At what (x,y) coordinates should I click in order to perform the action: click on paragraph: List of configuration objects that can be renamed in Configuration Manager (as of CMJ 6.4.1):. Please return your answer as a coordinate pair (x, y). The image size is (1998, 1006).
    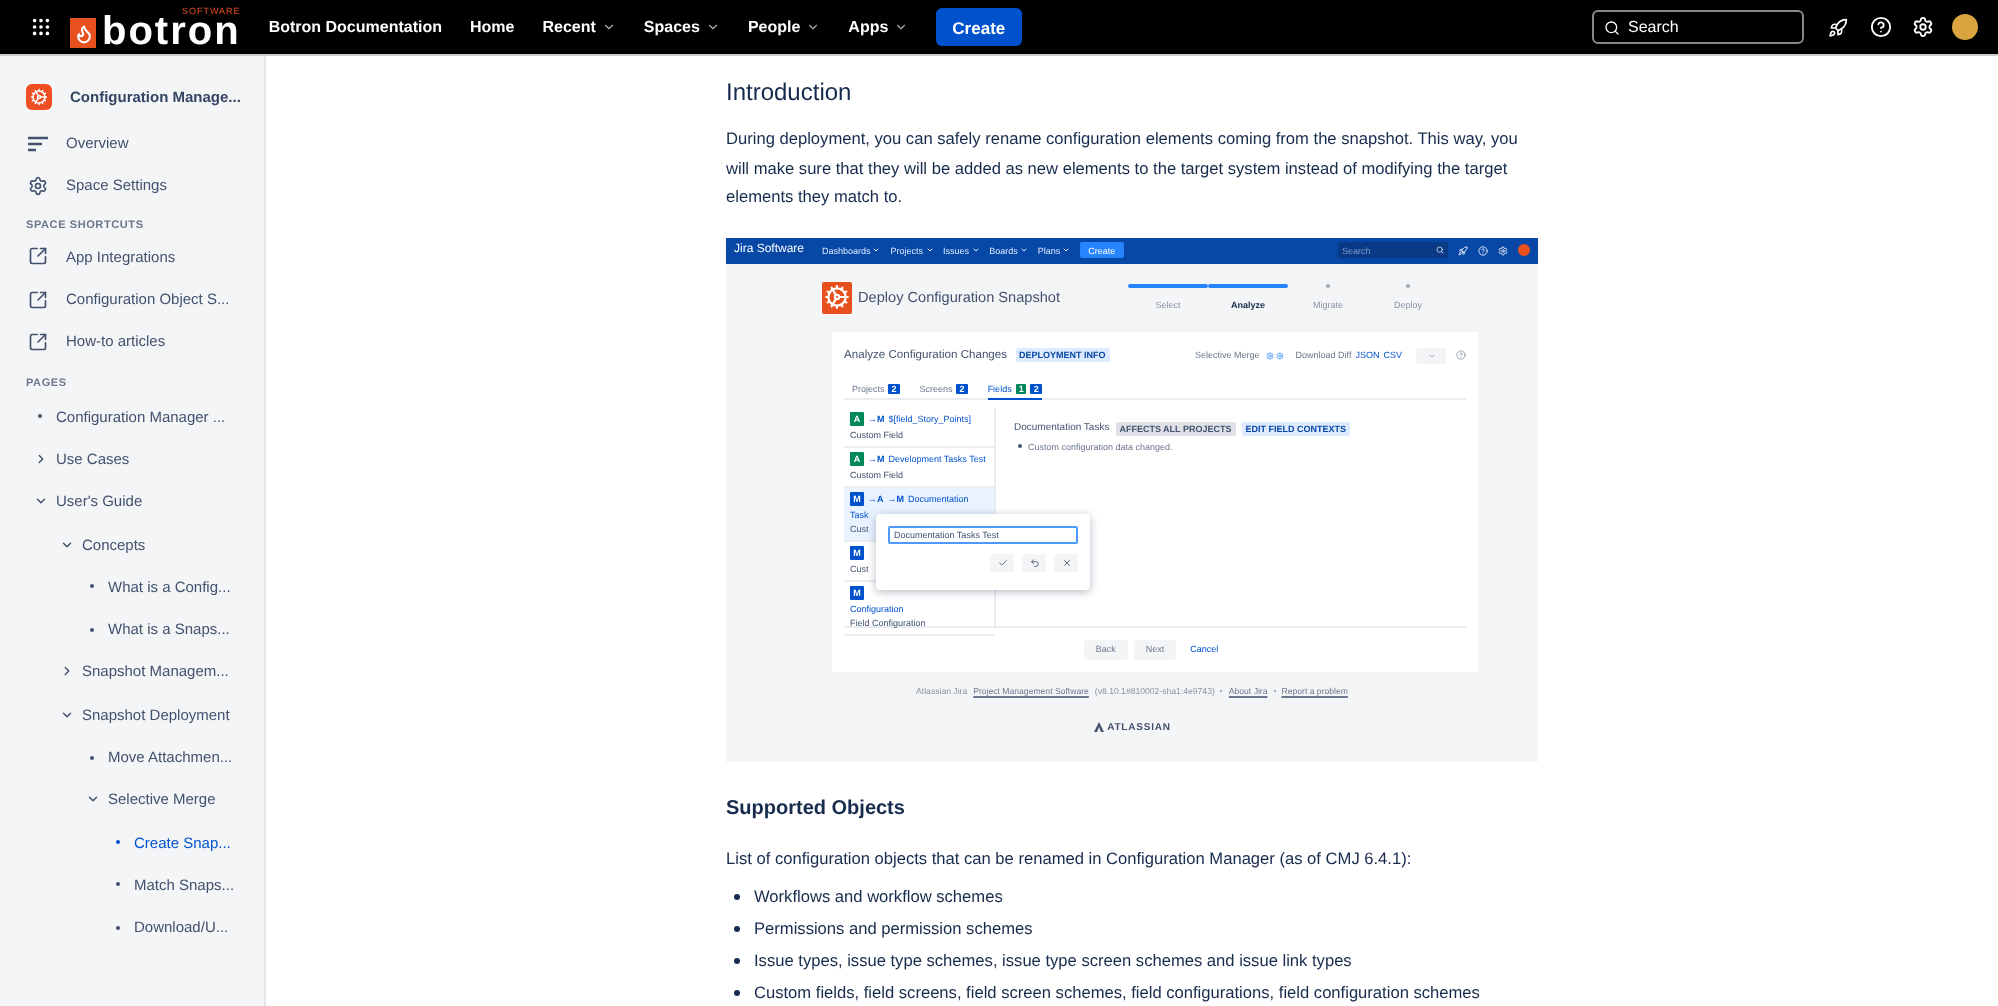
    Looking at the image, I should click on (1070, 858).